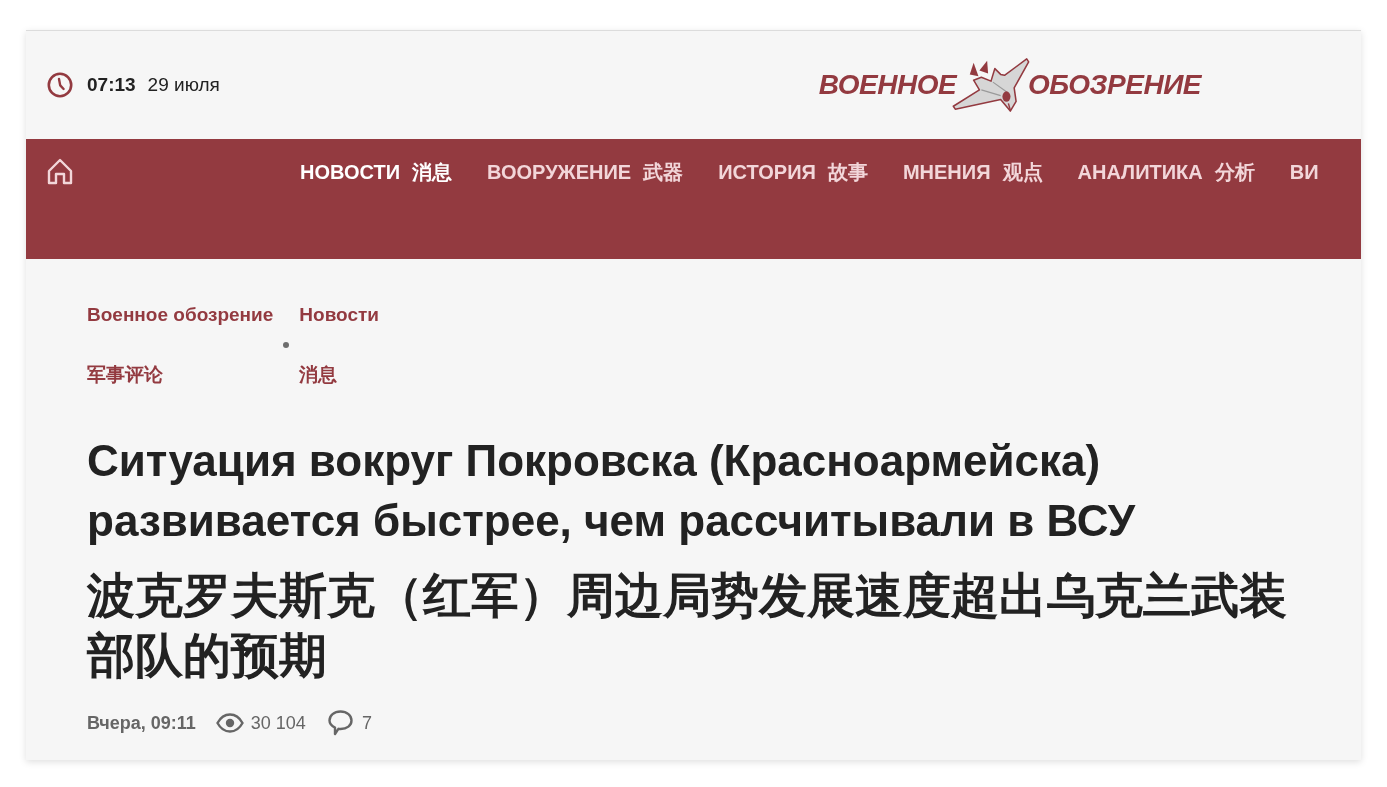 Image resolution: width=1387 pixels, height=787 pixels. Describe the element at coordinates (339, 345) in the screenshot. I see `breadcrumb-link: Новости 消息` at that location.